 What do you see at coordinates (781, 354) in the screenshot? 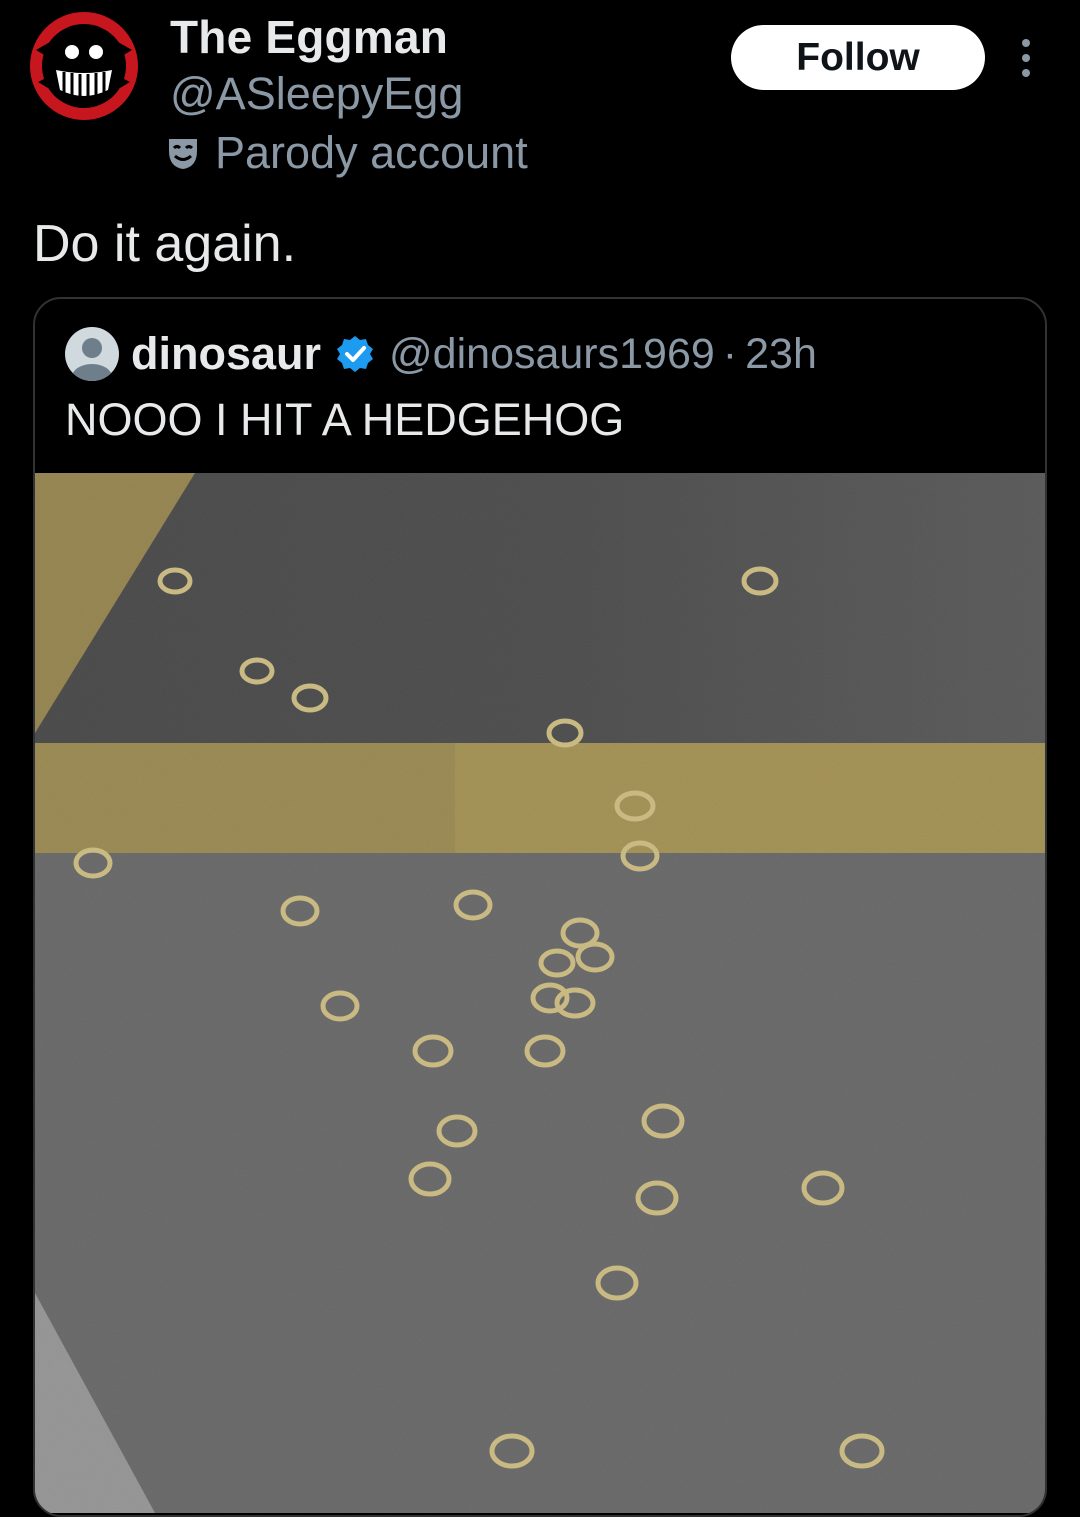
I see `quoted-timestamp: 23h` at bounding box center [781, 354].